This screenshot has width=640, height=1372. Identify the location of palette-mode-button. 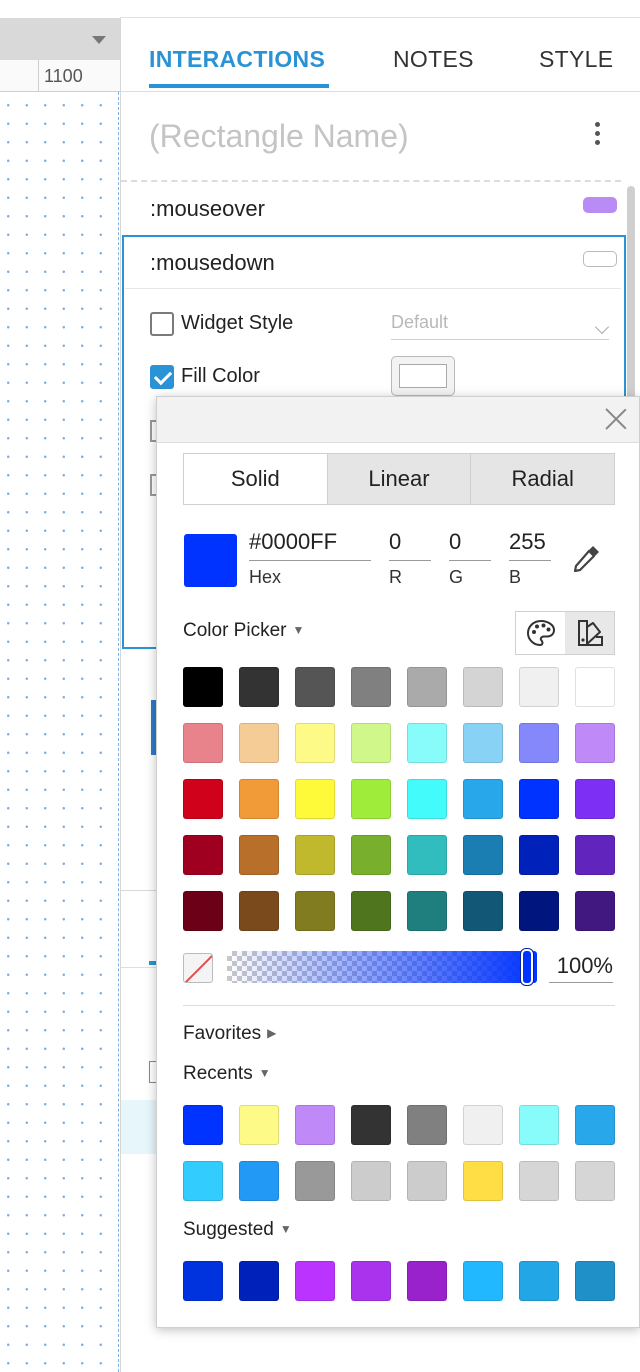
(540, 633).